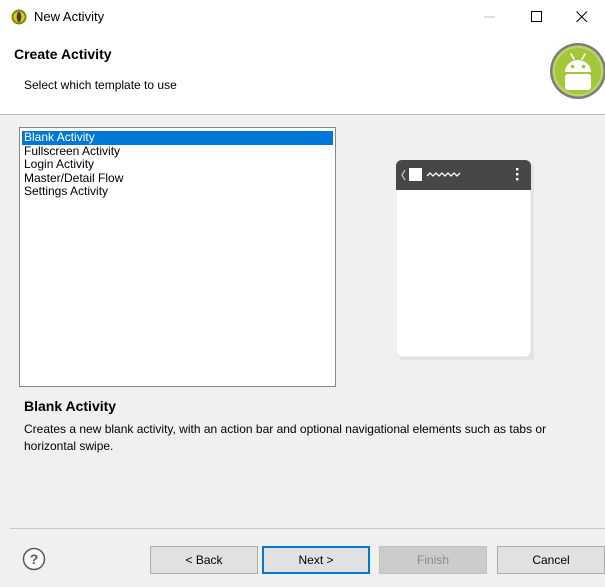 The image size is (605, 587). Describe the element at coordinates (100, 85) in the screenshot. I see `page-subtitle: Select which template to use` at that location.